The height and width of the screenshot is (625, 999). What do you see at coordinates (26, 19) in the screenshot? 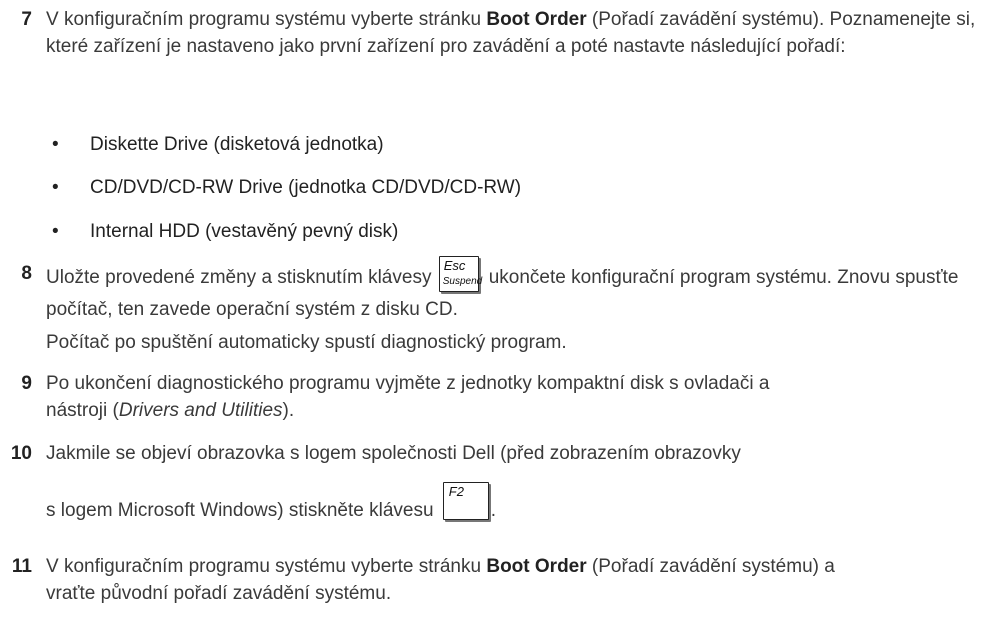
I see `step-number: 7` at bounding box center [26, 19].